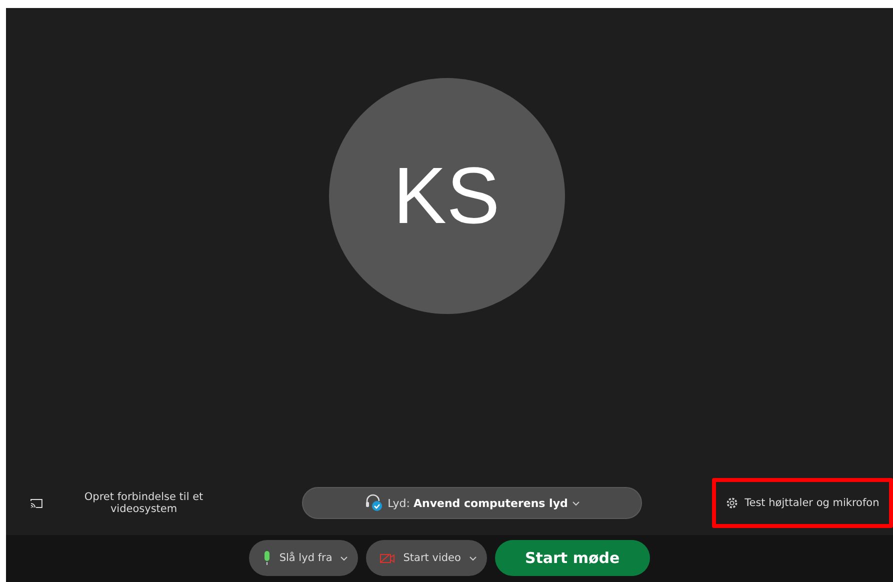 The height and width of the screenshot is (582, 893). I want to click on test-audio-button: Test højttaler og mikrofon, so click(802, 503).